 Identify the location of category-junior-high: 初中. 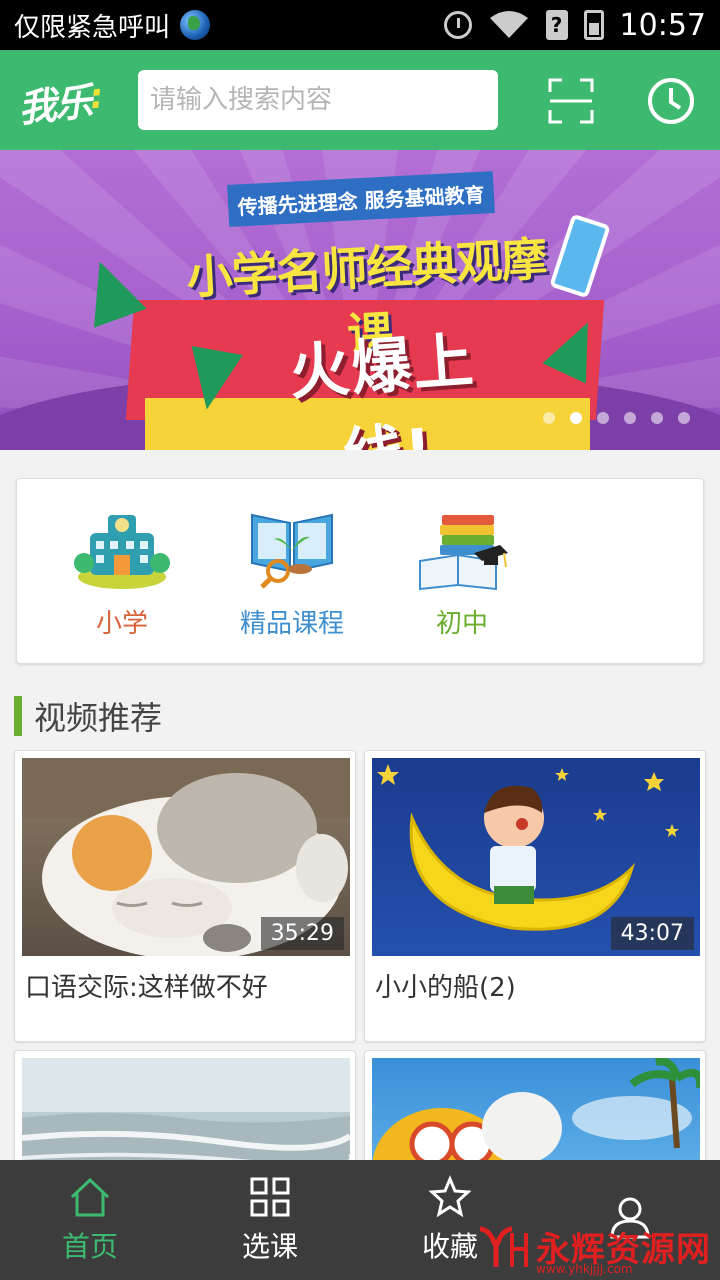
(462, 572).